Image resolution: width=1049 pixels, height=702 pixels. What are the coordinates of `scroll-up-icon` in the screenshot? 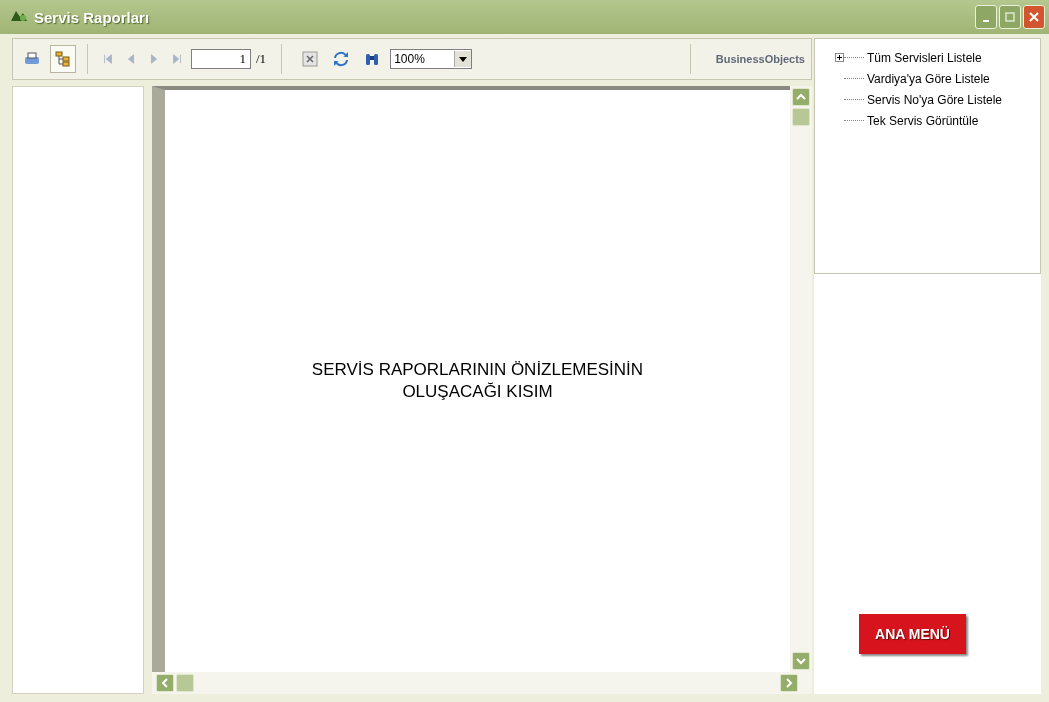 It's located at (801, 97).